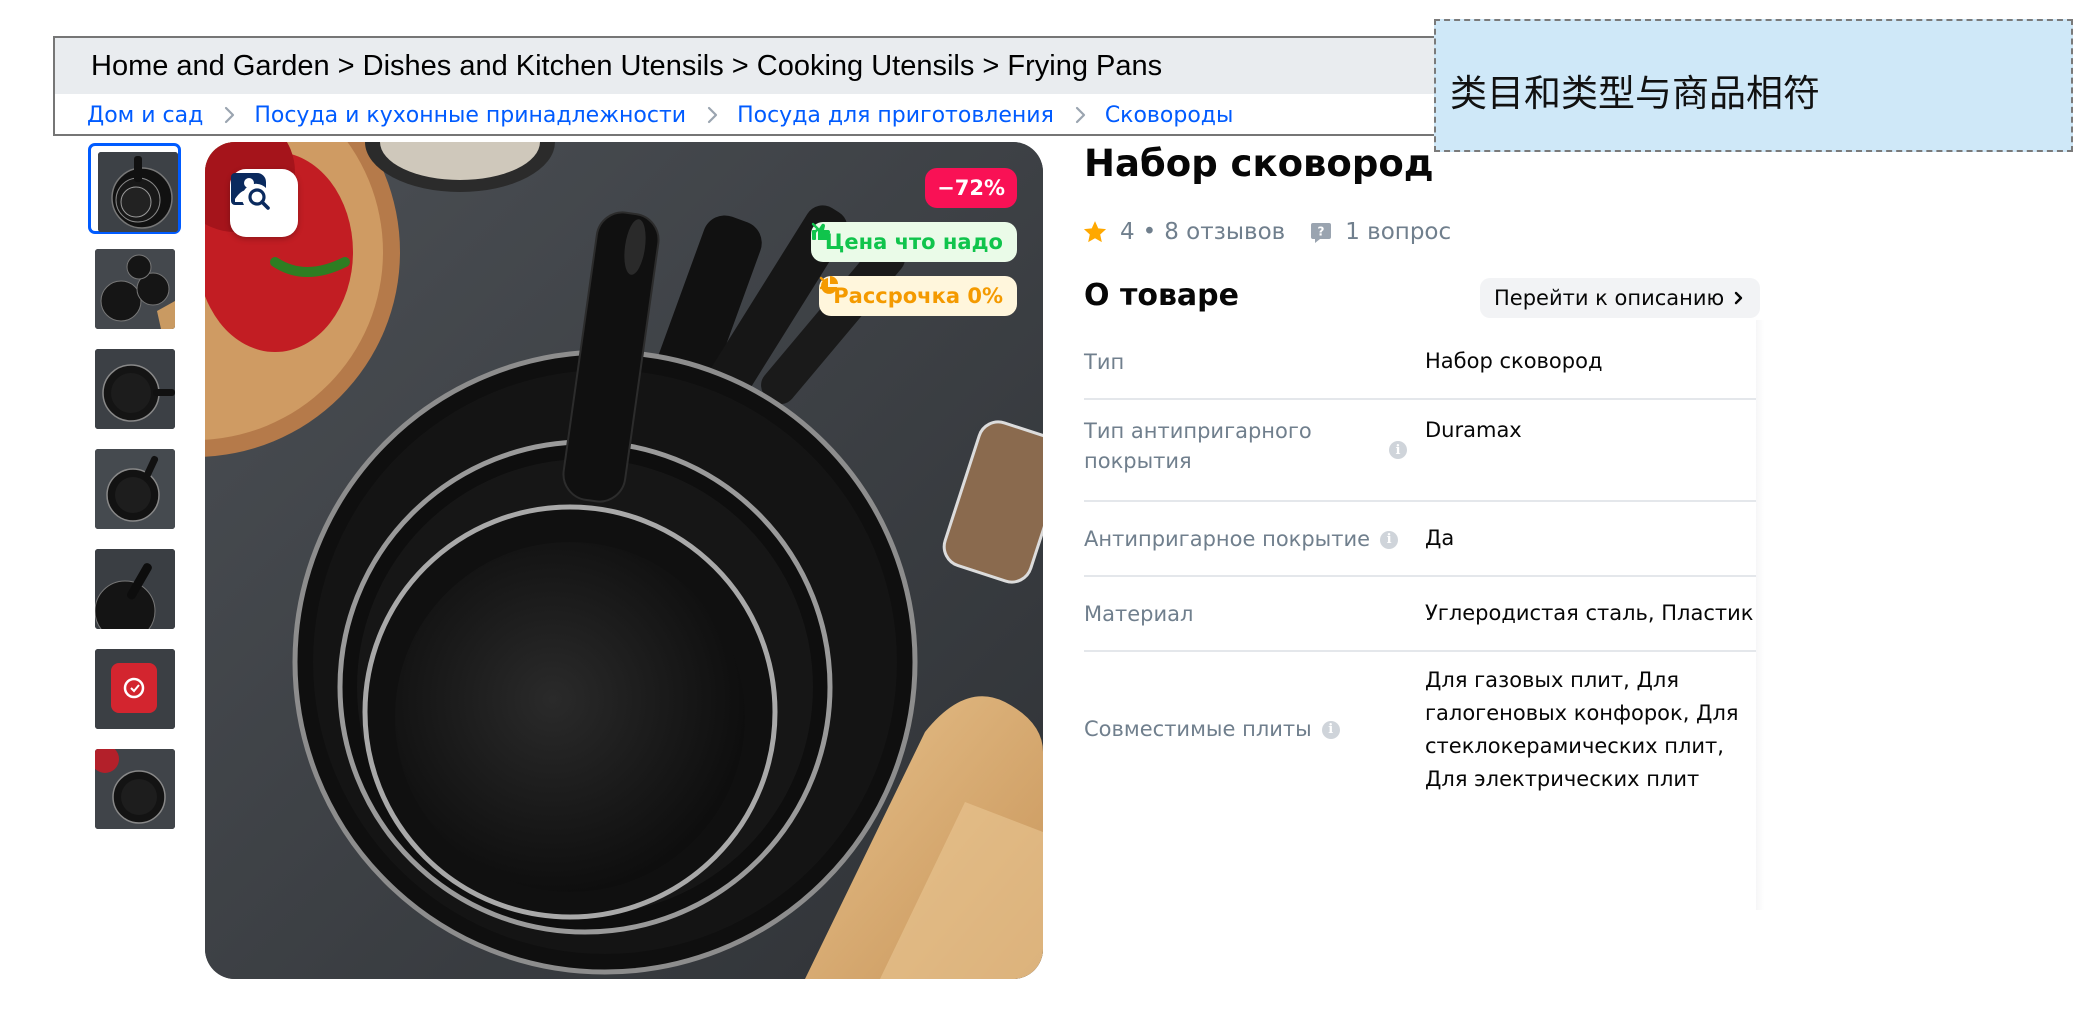 This screenshot has height=1031, width=2091. What do you see at coordinates (470, 115) in the screenshot?
I see `breadcrumb-link-dishes: Посуда и кухонные принадлежности` at bounding box center [470, 115].